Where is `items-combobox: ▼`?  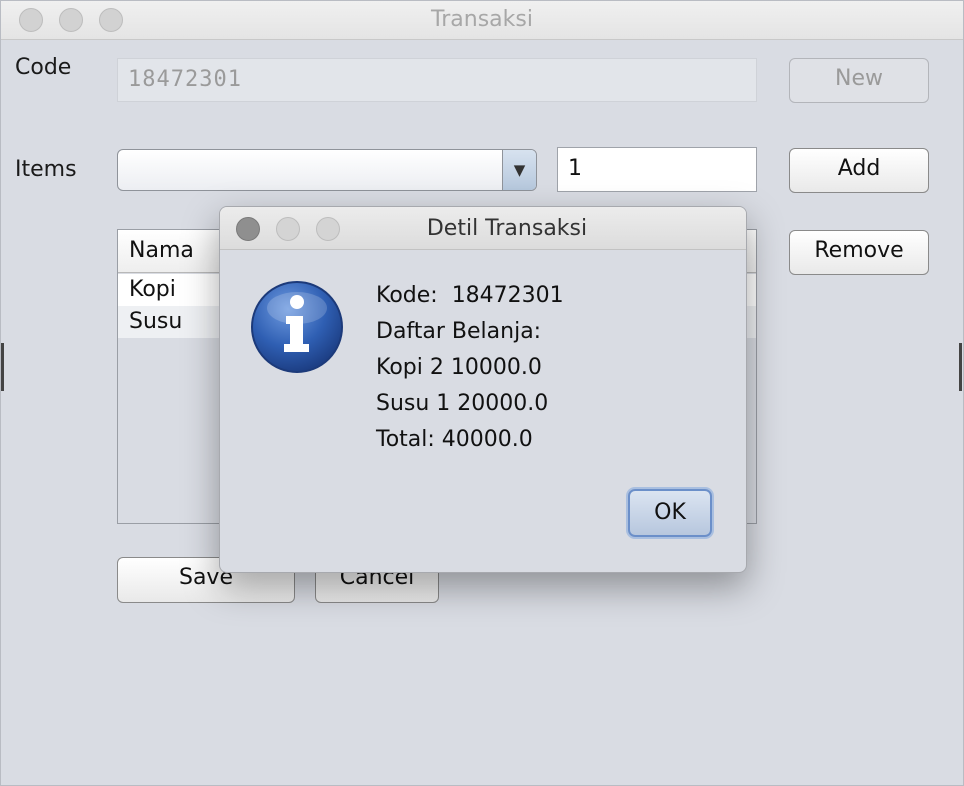
items-combobox: ▼ is located at coordinates (327, 170).